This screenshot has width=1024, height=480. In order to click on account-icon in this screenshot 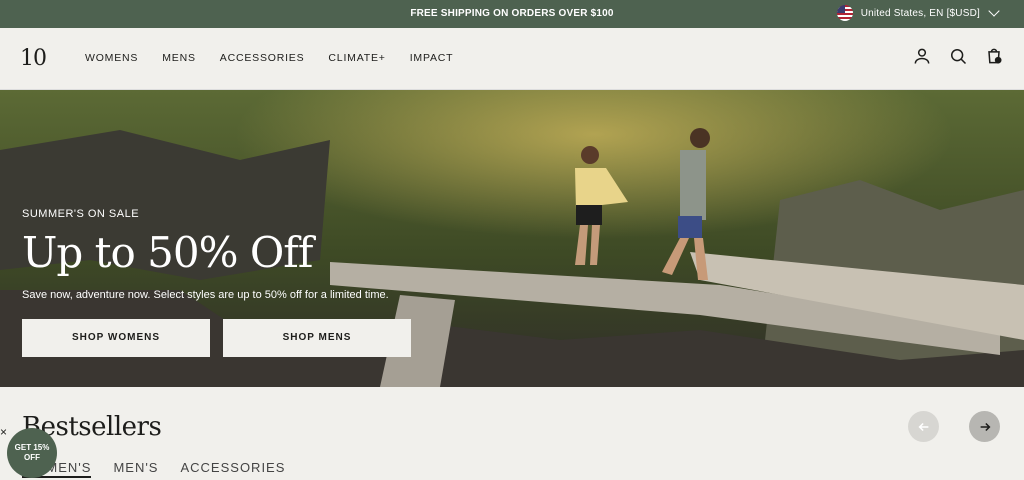, I will do `click(922, 58)`.